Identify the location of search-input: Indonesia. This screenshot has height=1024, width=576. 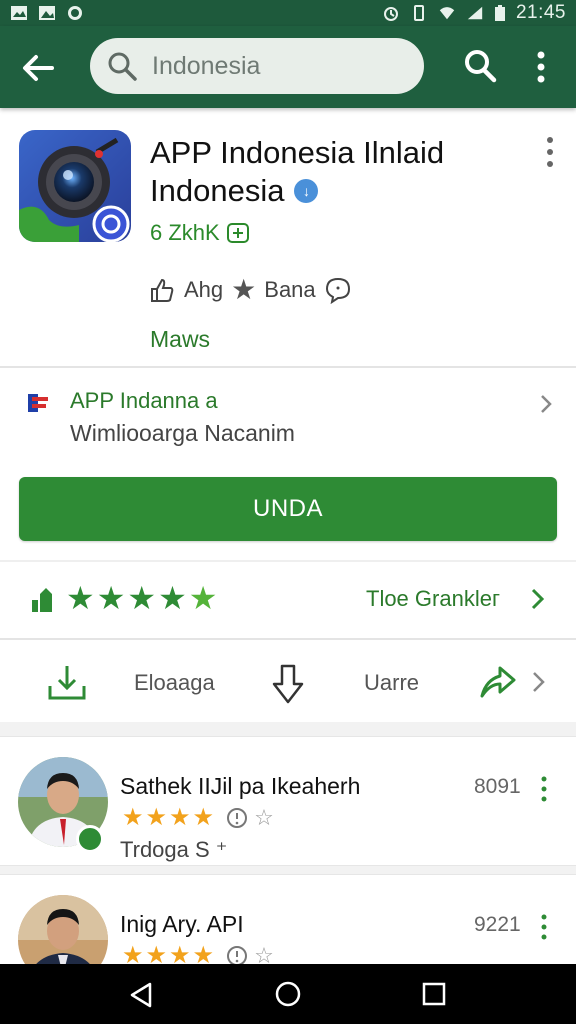
(257, 66).